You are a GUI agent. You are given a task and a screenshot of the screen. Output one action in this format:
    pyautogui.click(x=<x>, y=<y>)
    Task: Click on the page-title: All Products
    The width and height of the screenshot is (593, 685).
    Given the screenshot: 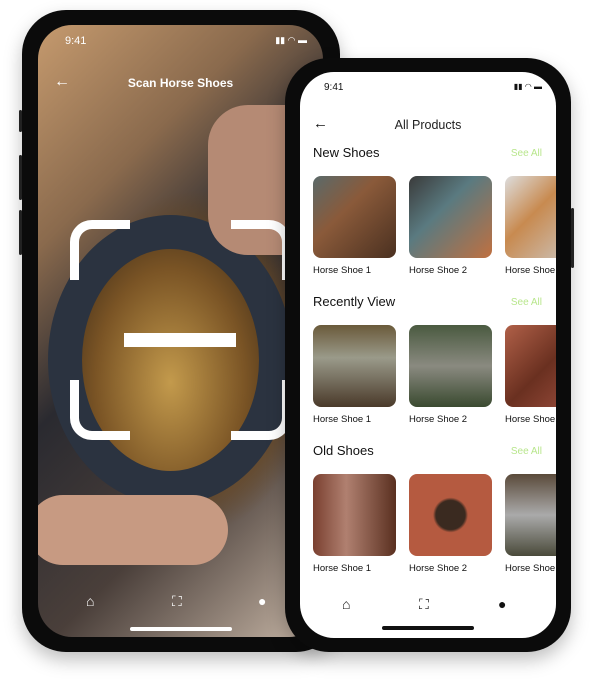 What is the action you would take?
    pyautogui.click(x=428, y=125)
    